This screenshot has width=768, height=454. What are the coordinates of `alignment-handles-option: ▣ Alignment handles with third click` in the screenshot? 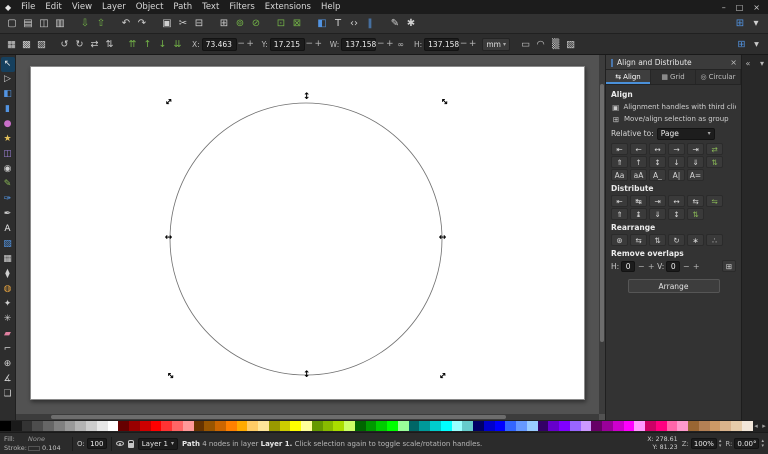 It's located at (673, 107).